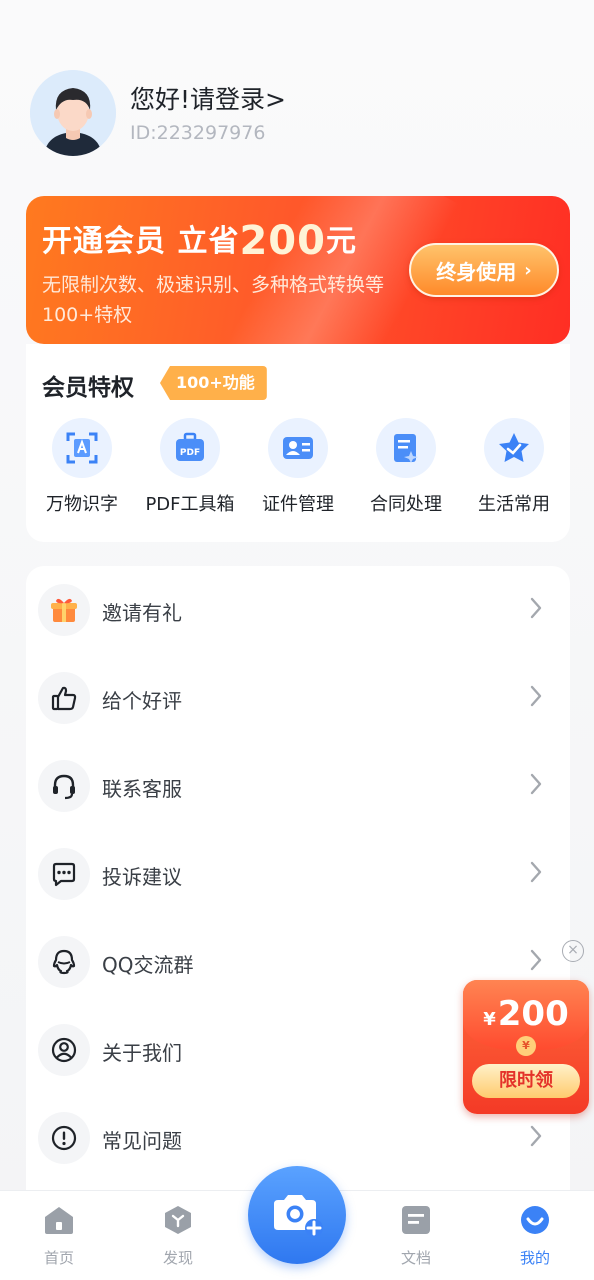 The height and width of the screenshot is (1280, 594). Describe the element at coordinates (298, 874) in the screenshot. I see `menu-item-feedback: 投诉建议` at that location.